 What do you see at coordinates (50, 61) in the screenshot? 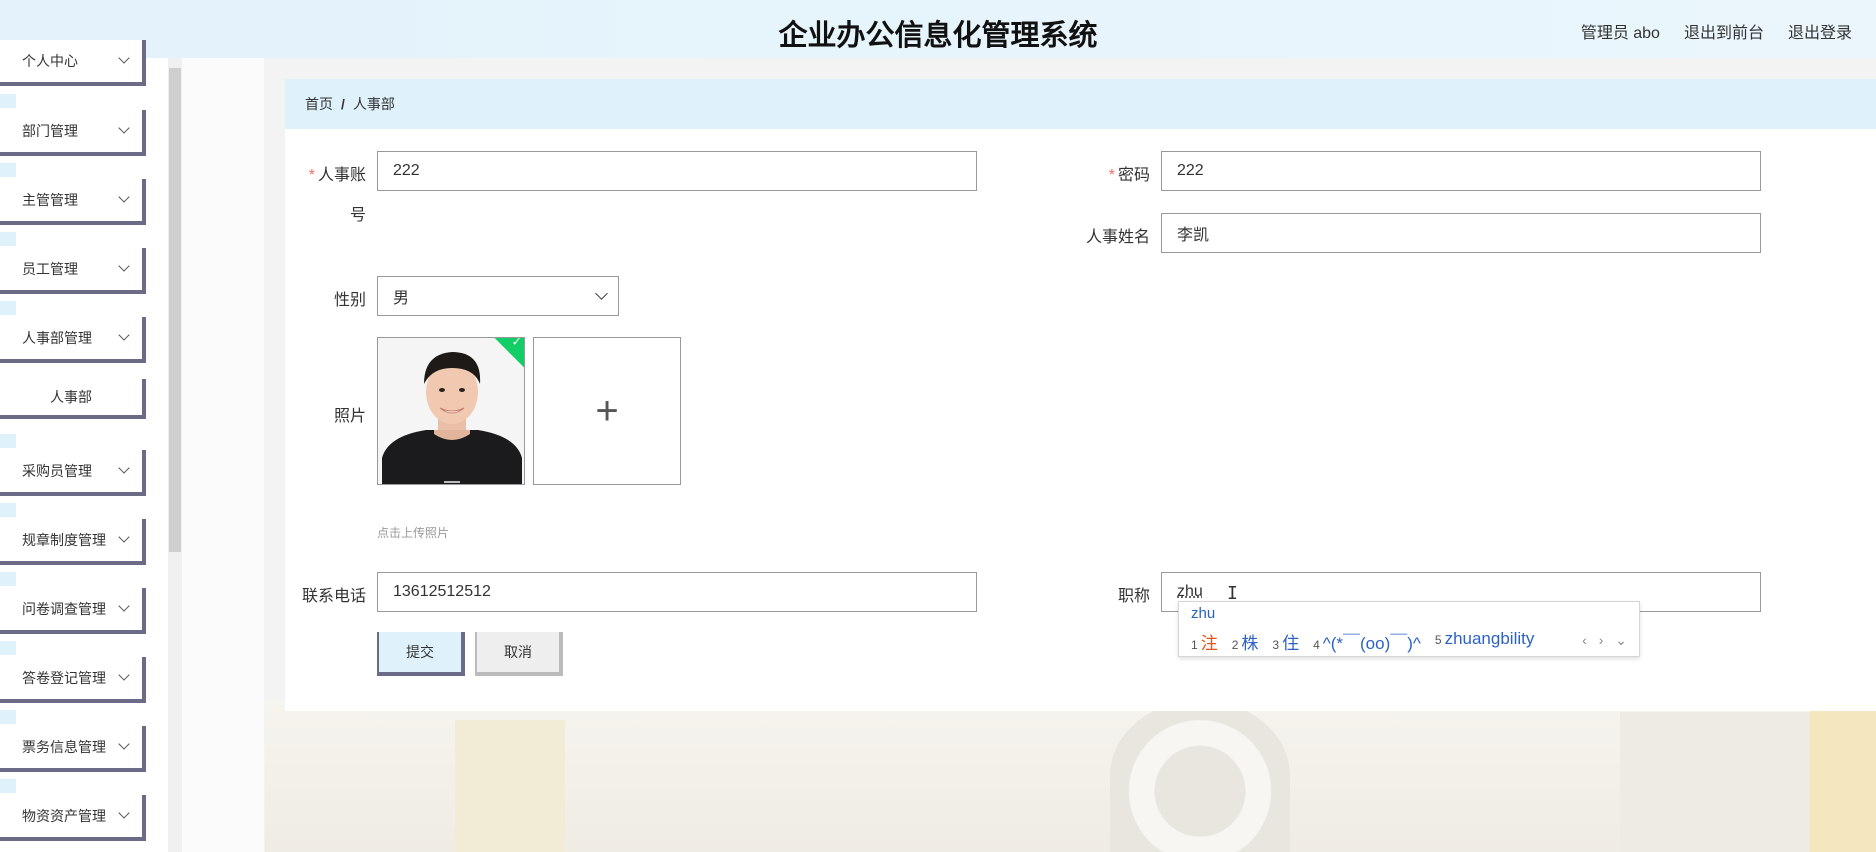
I see `sidebar-item-label: 个人中心` at bounding box center [50, 61].